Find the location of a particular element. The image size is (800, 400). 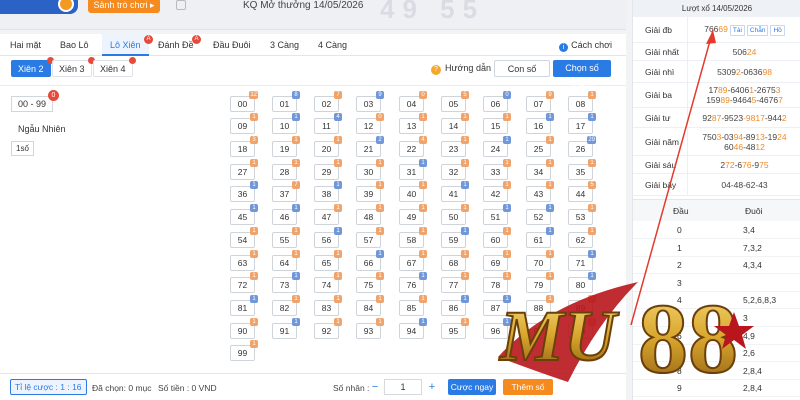

number-cell: 49 1 is located at coordinates (413, 214).